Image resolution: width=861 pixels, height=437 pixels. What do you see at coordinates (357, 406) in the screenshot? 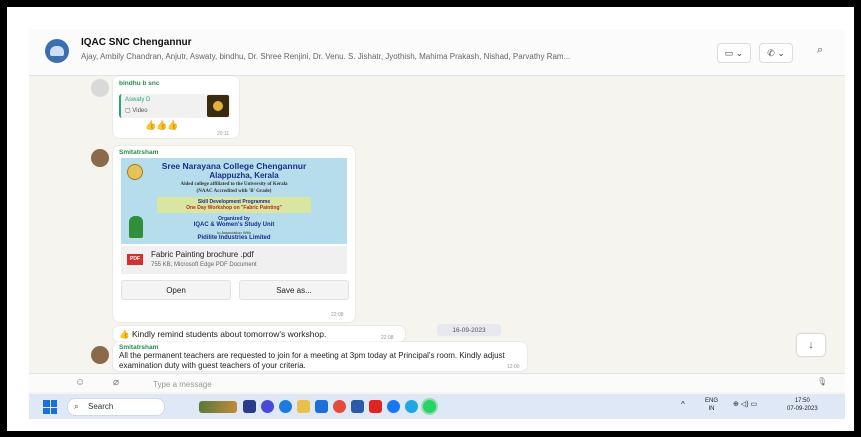
I see `word-icon` at bounding box center [357, 406].